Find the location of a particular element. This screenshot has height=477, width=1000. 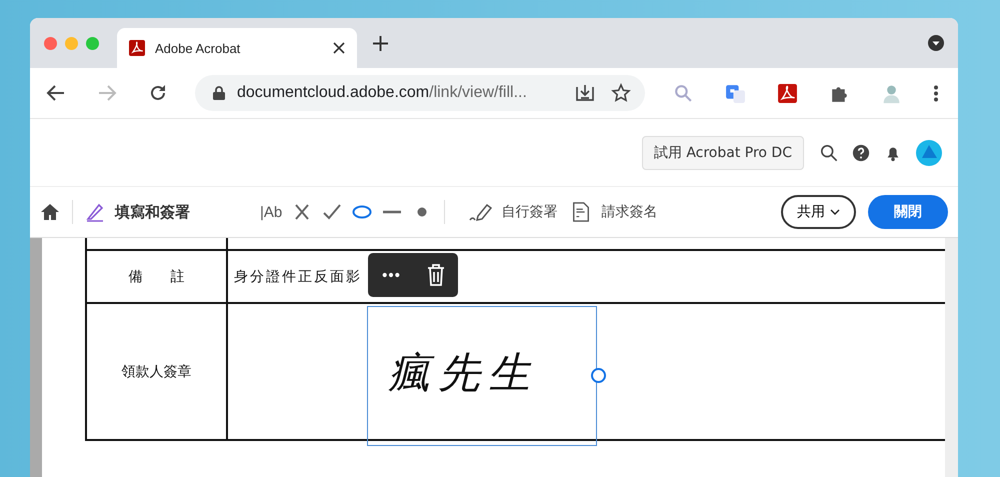

signature-text: 瘋先生 is located at coordinates (463, 373).